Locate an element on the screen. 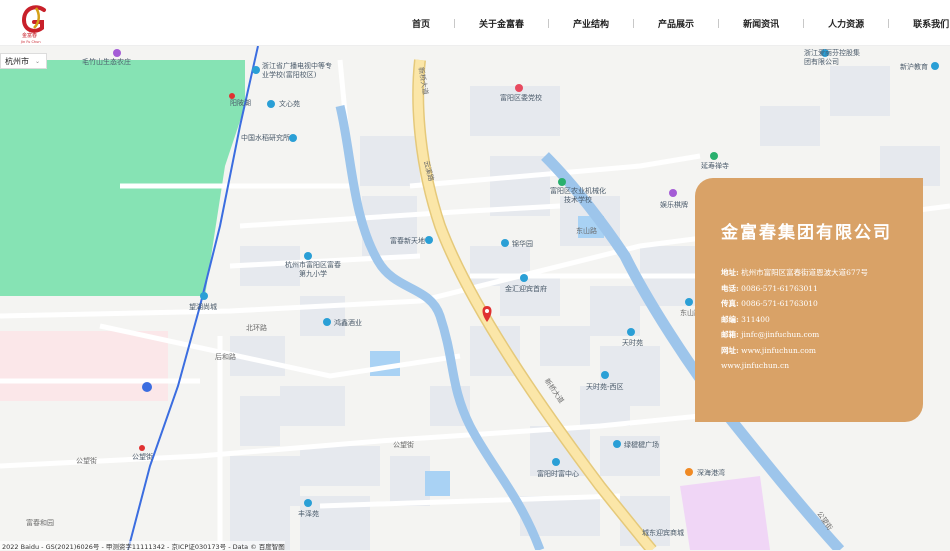 The width and height of the screenshot is (950, 551). poi-label: 富阳时富中心 is located at coordinates (558, 474).